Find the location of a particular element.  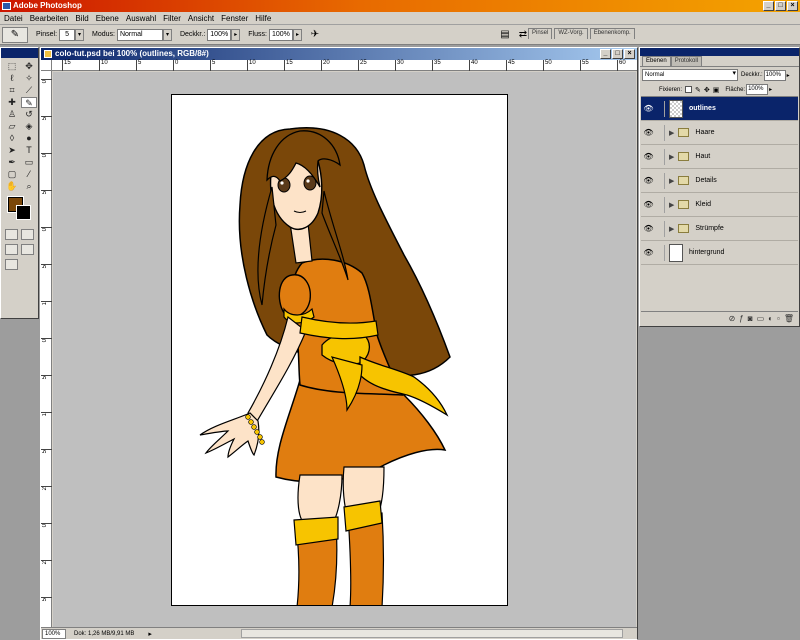

dodge-tool-icon: ● is located at coordinates (29, 138).